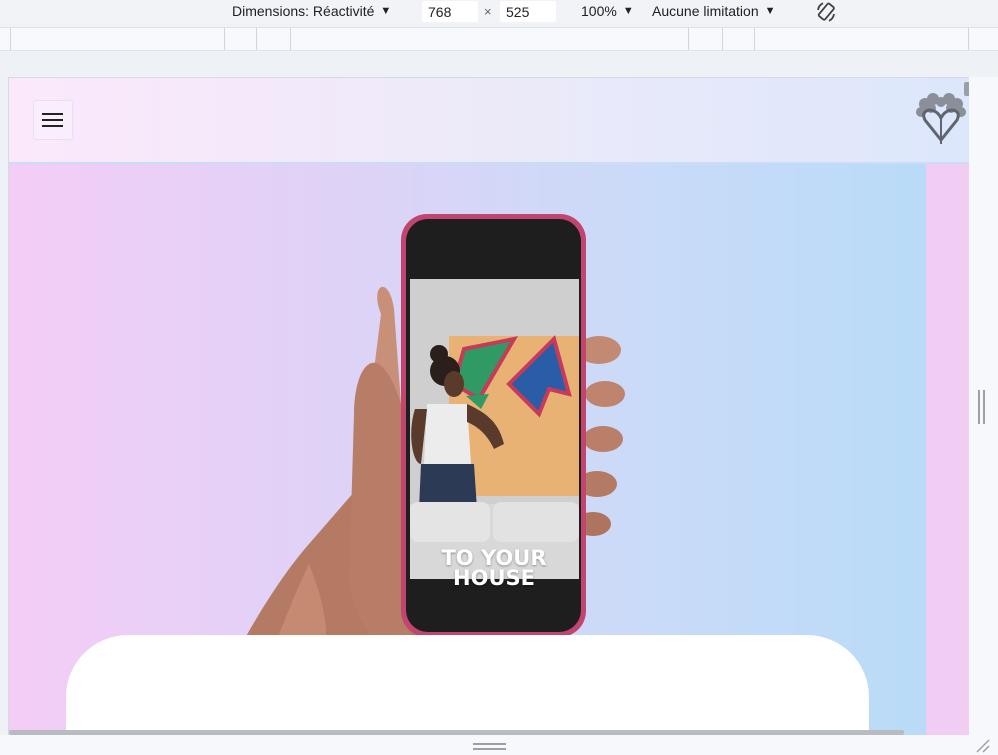 The height and width of the screenshot is (755, 998). I want to click on throttle-label: Aucune limitation, so click(705, 11).